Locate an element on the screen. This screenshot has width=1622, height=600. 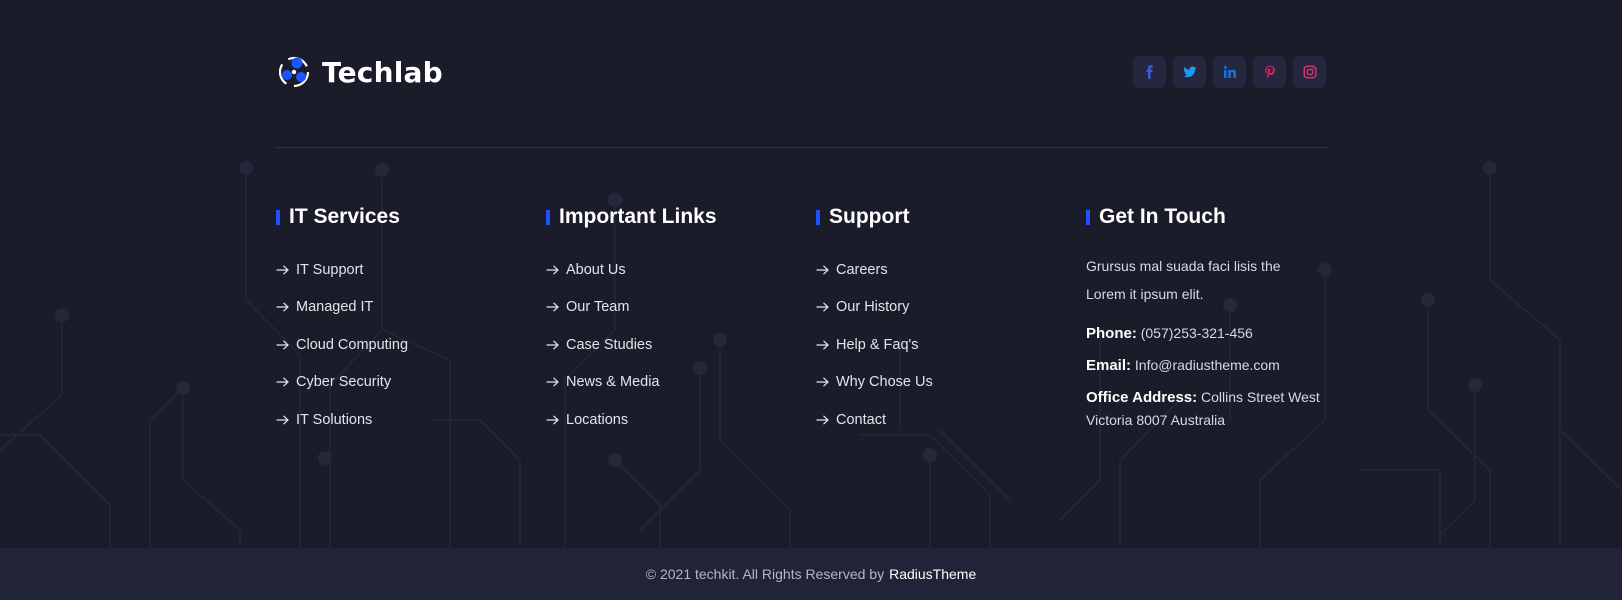
facebook-button is located at coordinates (1149, 72).